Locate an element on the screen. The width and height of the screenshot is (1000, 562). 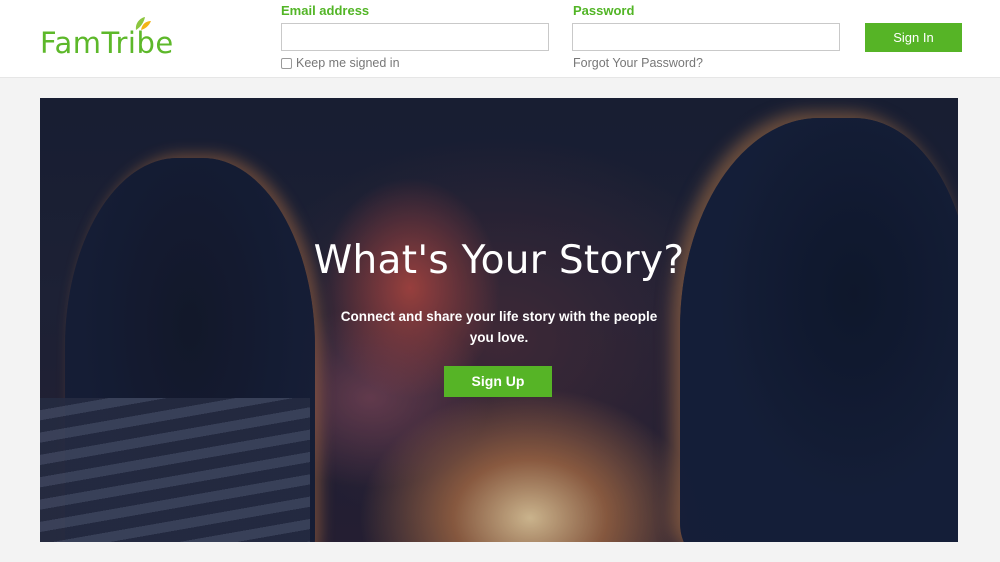
keep-signed-in-label: Keep me signed in is located at coordinates (348, 63).